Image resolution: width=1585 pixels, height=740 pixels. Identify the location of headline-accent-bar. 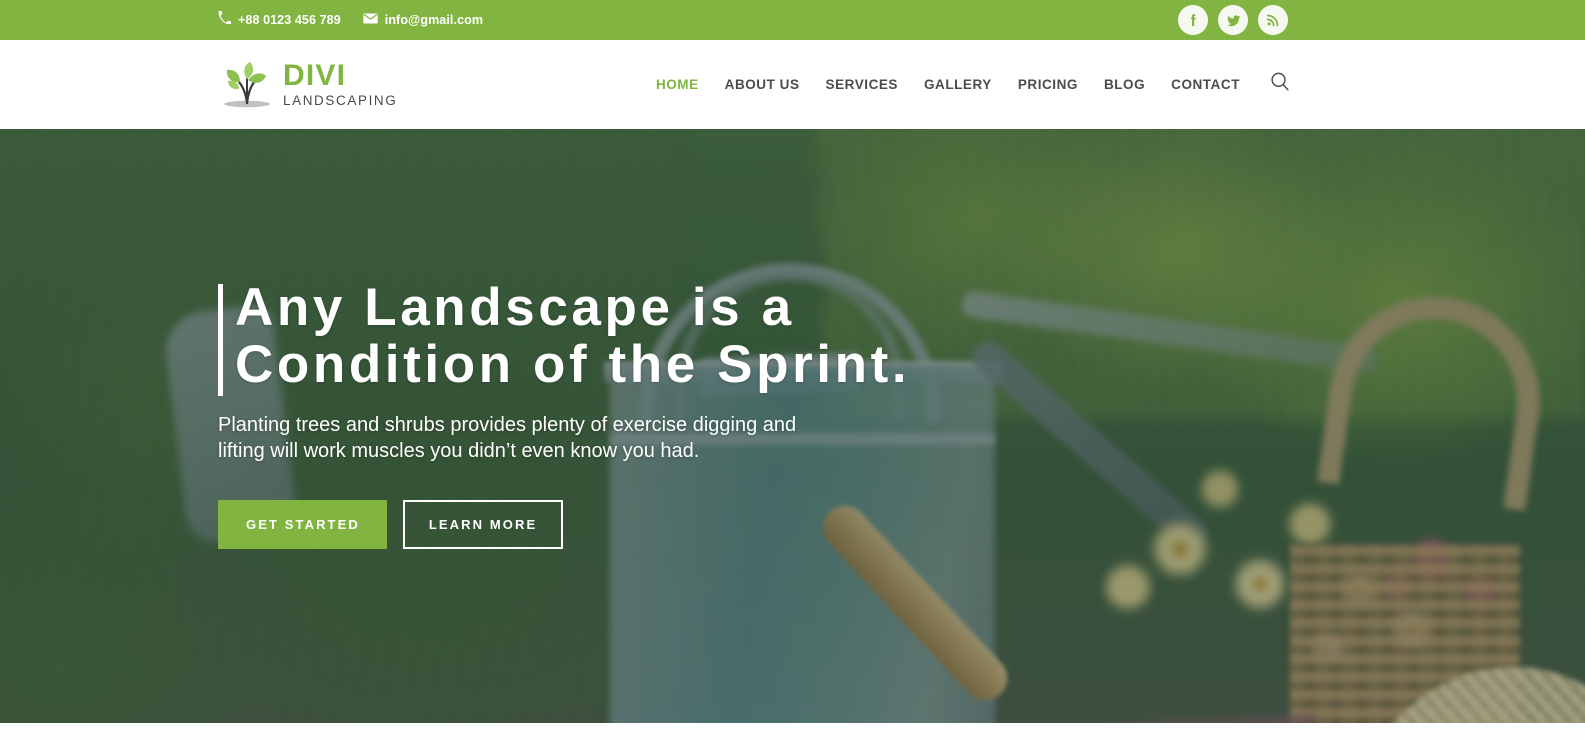
(220, 340).